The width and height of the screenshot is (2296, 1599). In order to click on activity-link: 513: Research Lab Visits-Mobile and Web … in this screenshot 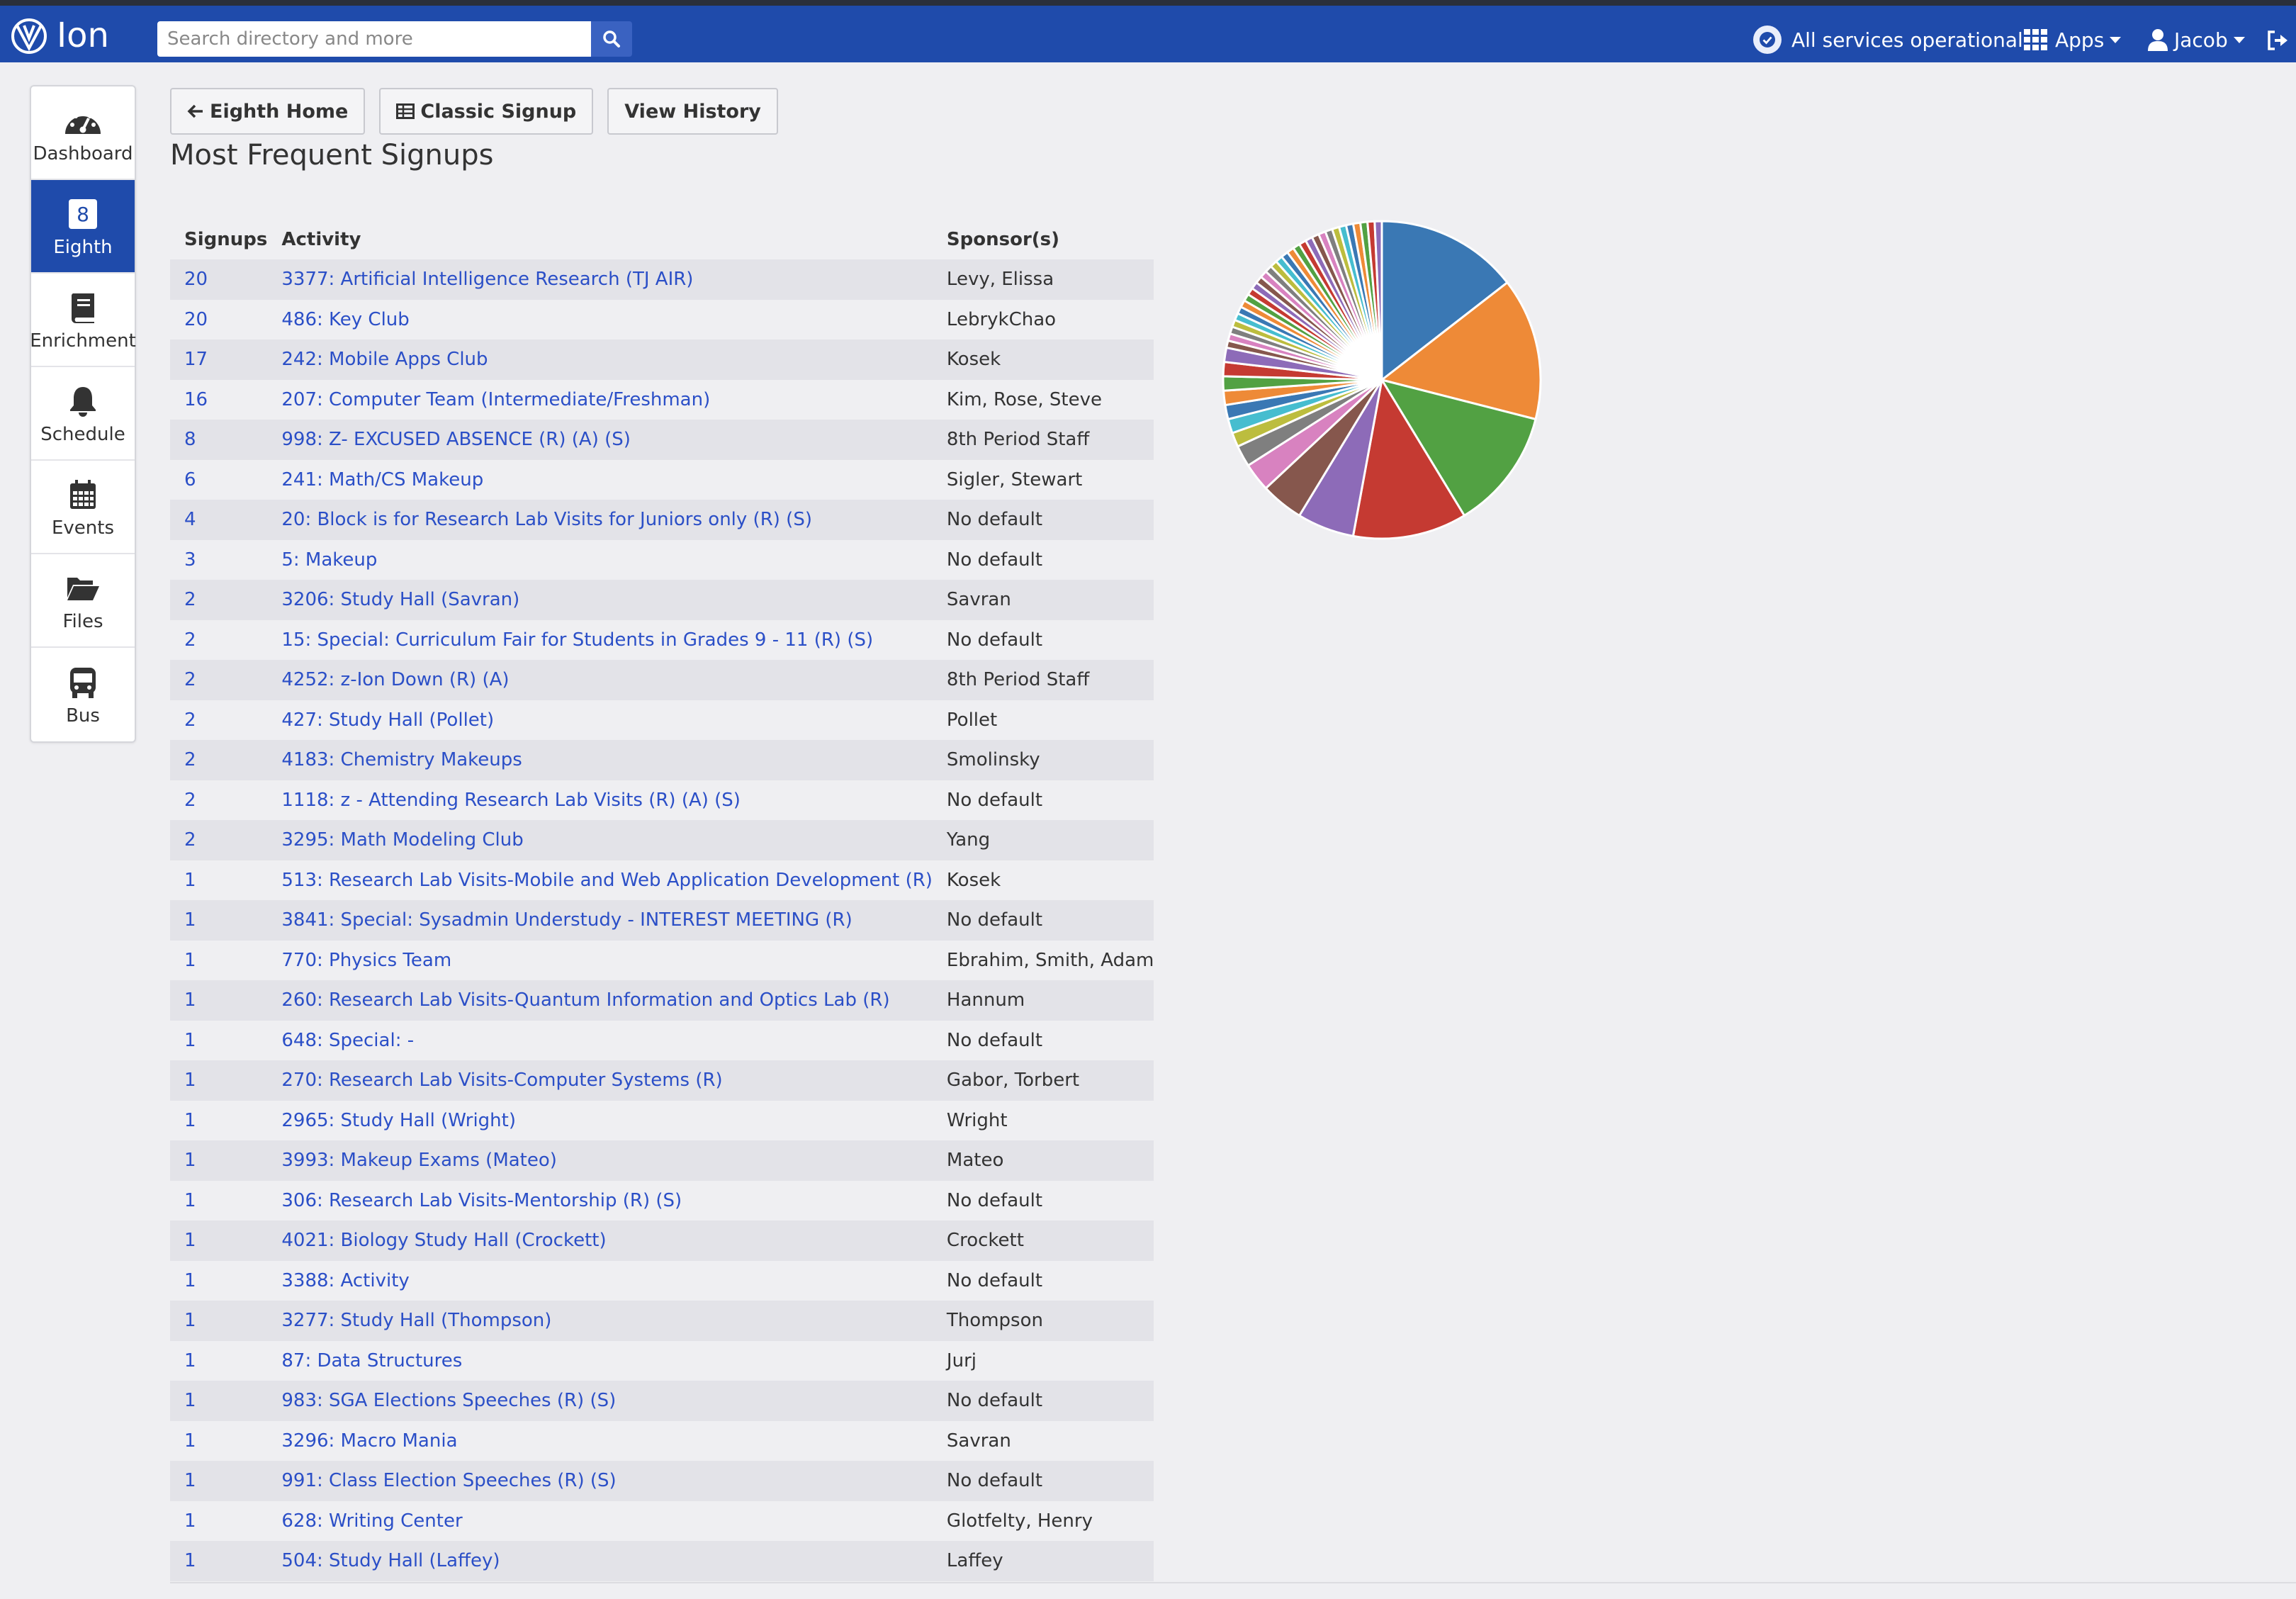, I will do `click(607, 880)`.